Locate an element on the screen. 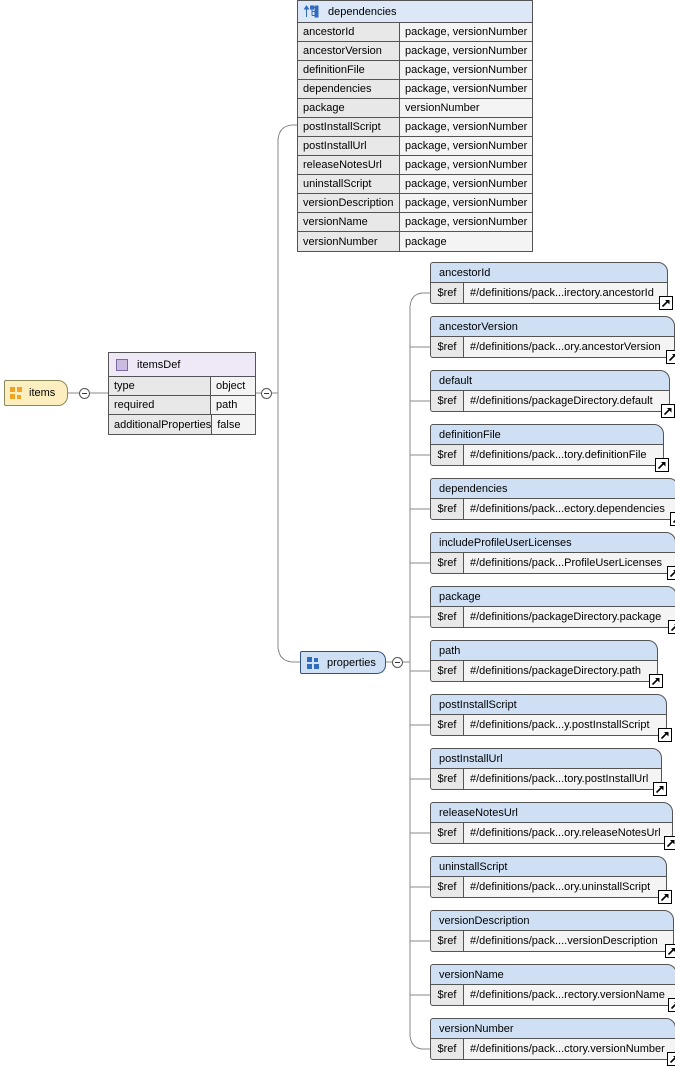 The height and width of the screenshot is (1066, 675). property-ref-path: #/definitions/packageDirectory.default is located at coordinates (561, 401).